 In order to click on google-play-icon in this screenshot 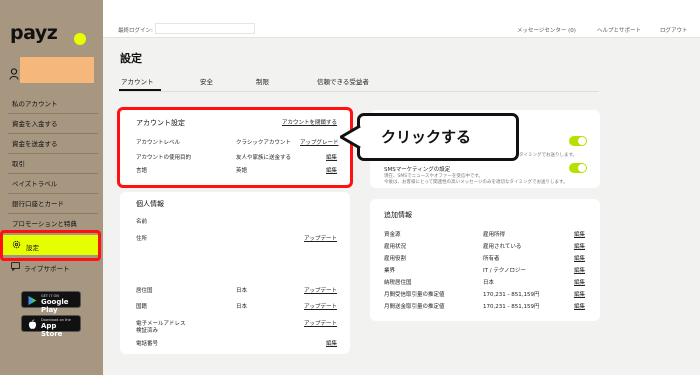, I will do `click(32, 300)`.